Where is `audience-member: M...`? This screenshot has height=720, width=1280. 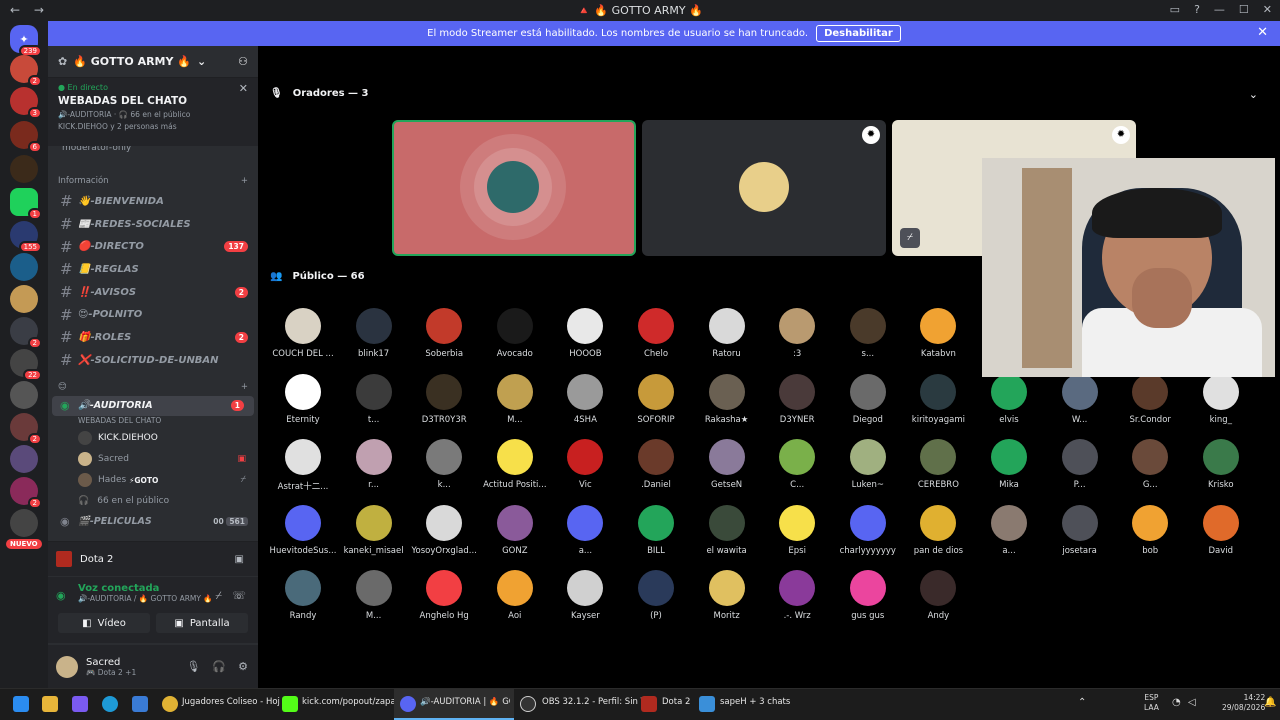 audience-member: M... is located at coordinates (515, 399).